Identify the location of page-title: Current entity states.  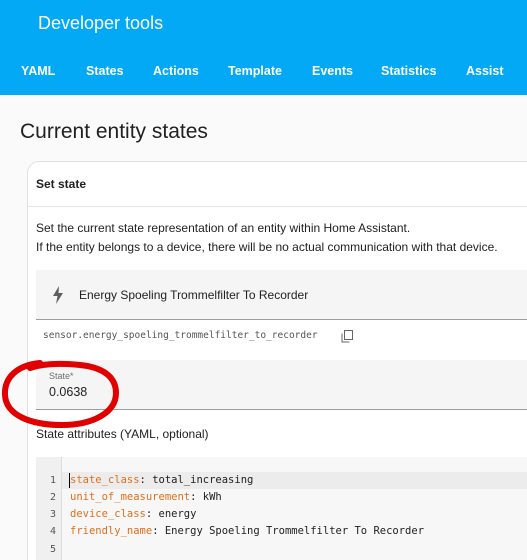
(114, 131).